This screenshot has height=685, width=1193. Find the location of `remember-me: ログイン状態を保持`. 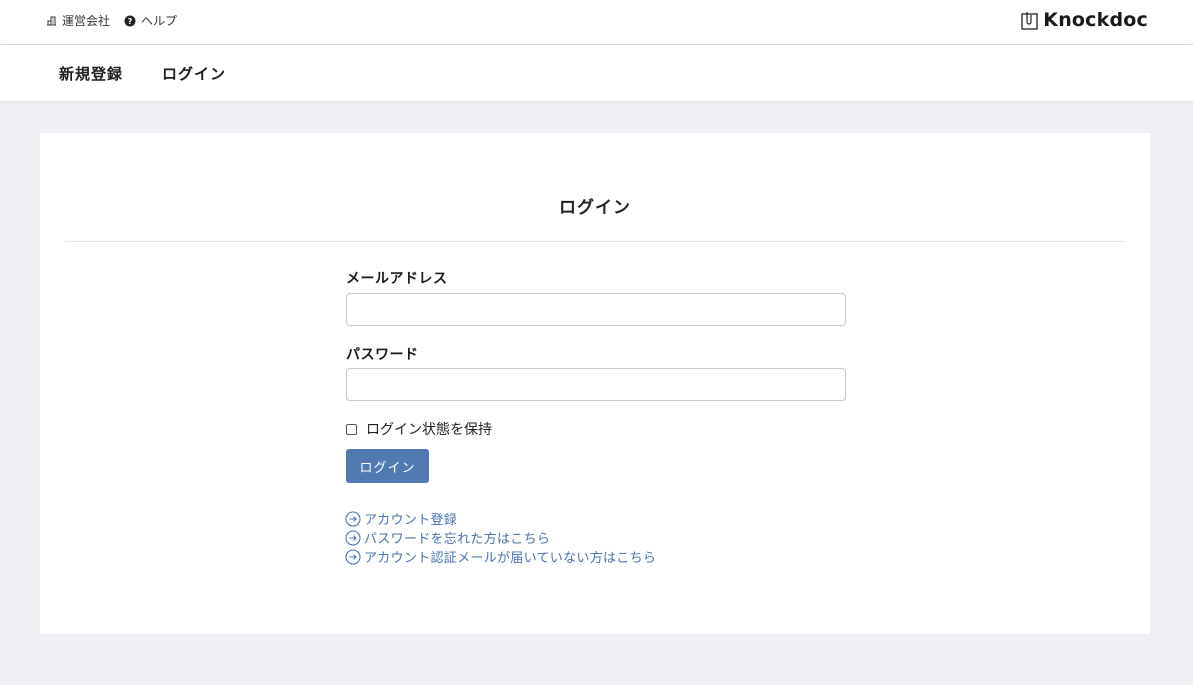

remember-me: ログイン状態を保持 is located at coordinates (419, 429).